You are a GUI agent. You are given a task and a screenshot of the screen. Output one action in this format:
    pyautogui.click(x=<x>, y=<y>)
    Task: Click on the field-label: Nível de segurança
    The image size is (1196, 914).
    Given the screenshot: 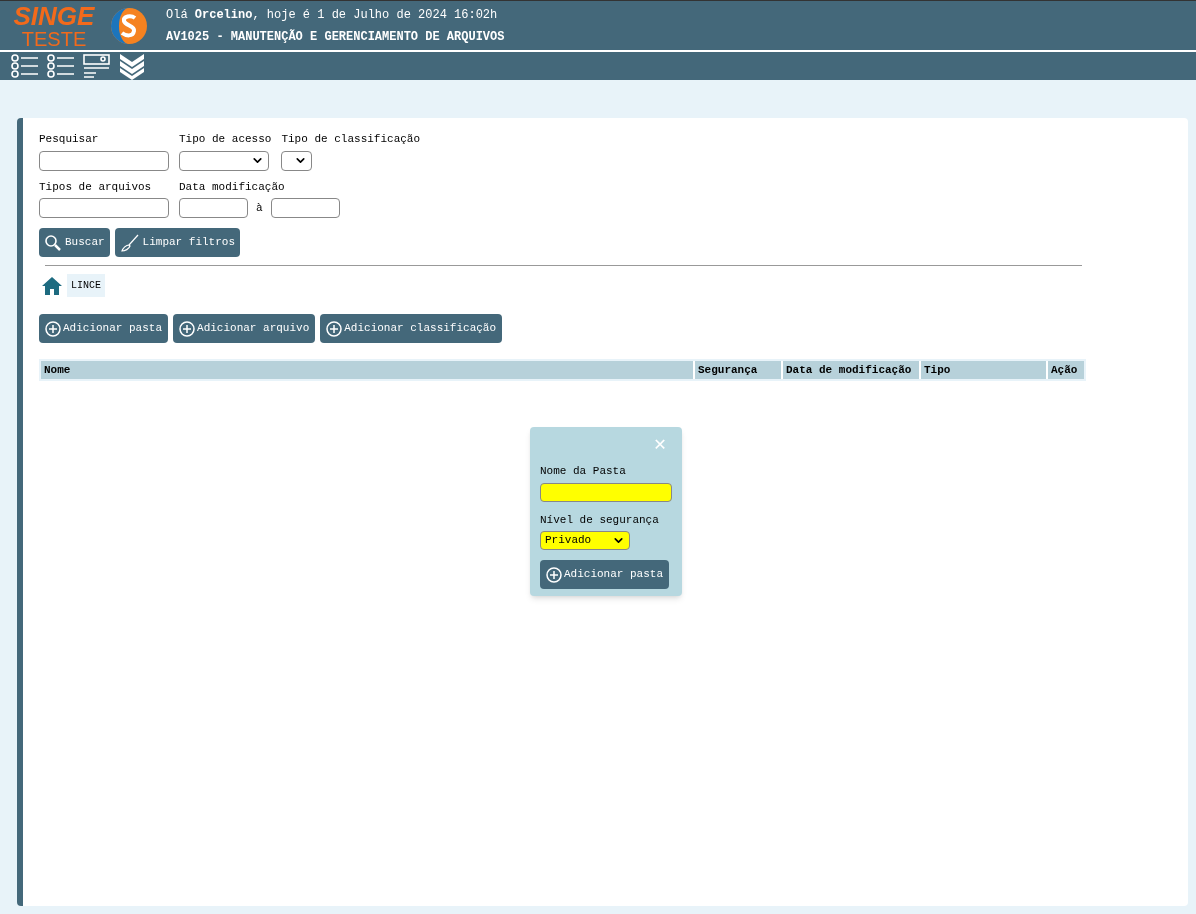 What is the action you would take?
    pyautogui.click(x=600, y=520)
    